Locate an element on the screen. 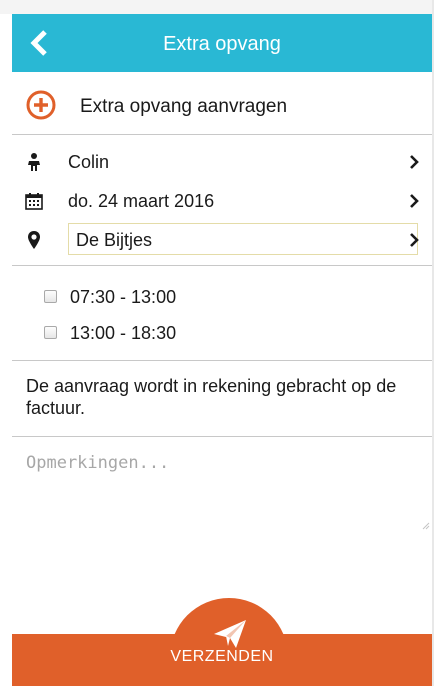 This screenshot has width=434, height=686. location-selector: De Bijtjes is located at coordinates (222, 240).